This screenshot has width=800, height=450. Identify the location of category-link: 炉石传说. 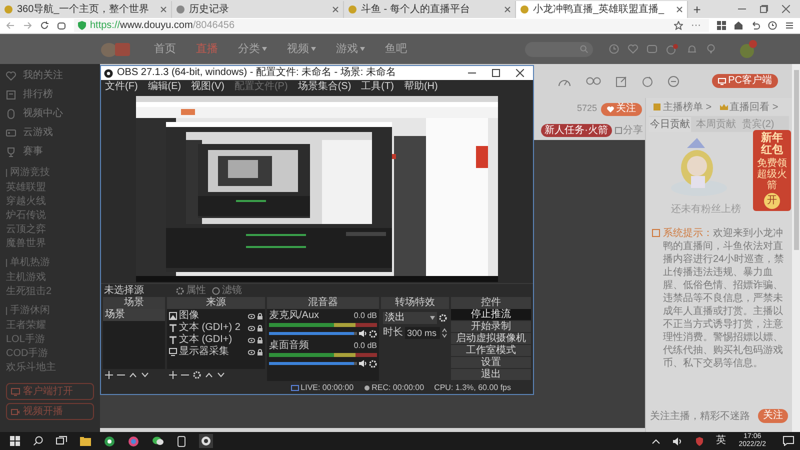
(26, 216).